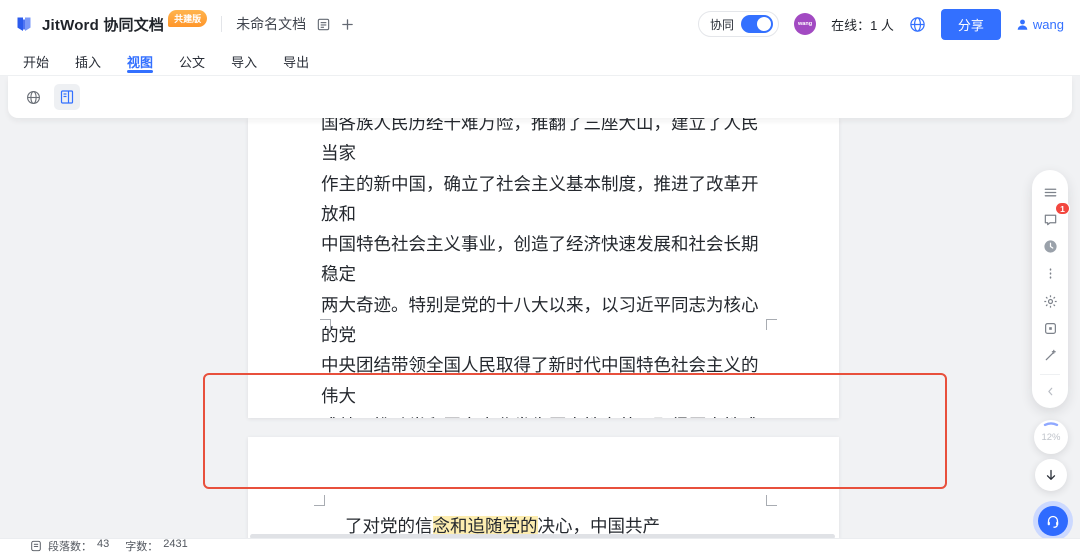 This screenshot has height=553, width=1080. Describe the element at coordinates (389, 526) in the screenshot. I see `text-segment: 了对党的信` at that location.